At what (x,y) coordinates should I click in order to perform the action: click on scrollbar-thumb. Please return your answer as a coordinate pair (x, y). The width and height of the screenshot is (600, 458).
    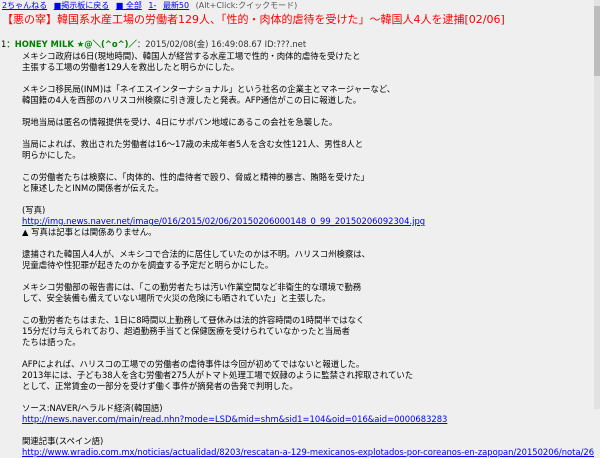
    Looking at the image, I should click on (597, 41).